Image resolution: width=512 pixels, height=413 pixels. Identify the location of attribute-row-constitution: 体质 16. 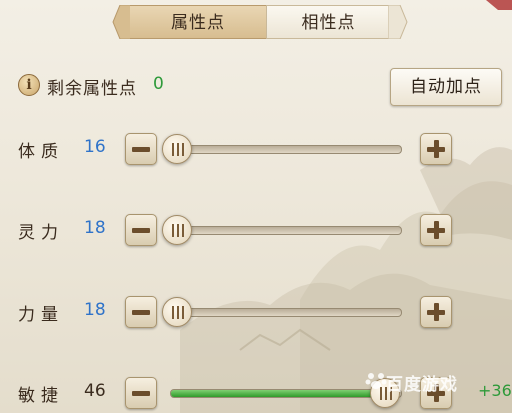
(256, 150).